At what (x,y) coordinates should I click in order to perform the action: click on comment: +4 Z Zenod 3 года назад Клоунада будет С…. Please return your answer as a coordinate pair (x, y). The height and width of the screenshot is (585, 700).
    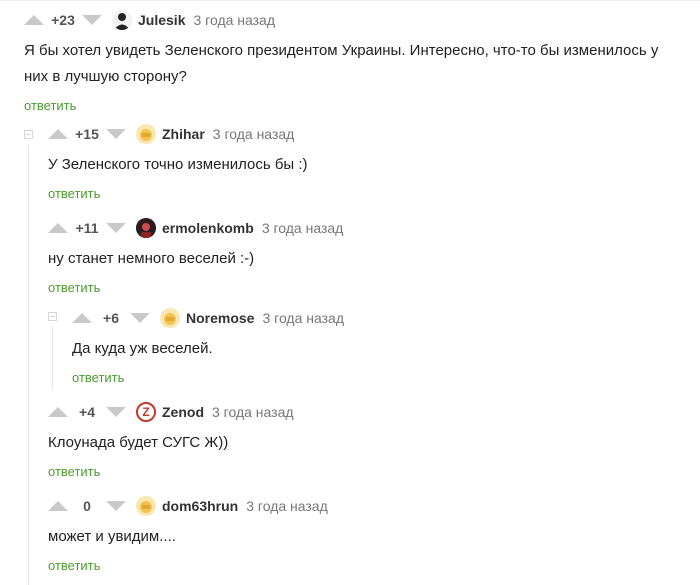
    Looking at the image, I should click on (363, 441).